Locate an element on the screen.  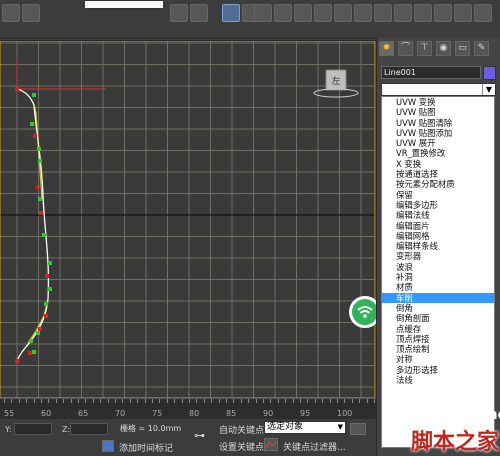
hierarchy-tab-icon: ⊤ is located at coordinates (424, 48).